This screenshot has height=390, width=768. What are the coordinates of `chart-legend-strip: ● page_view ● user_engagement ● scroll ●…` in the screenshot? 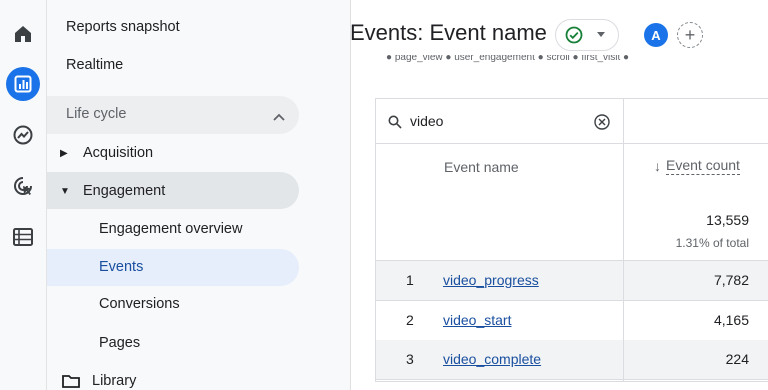 It's located at (508, 59).